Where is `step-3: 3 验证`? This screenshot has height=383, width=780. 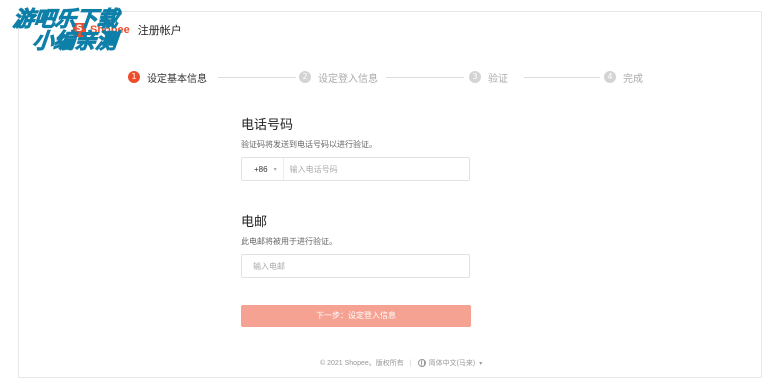 step-3: 3 验证 is located at coordinates (488, 77).